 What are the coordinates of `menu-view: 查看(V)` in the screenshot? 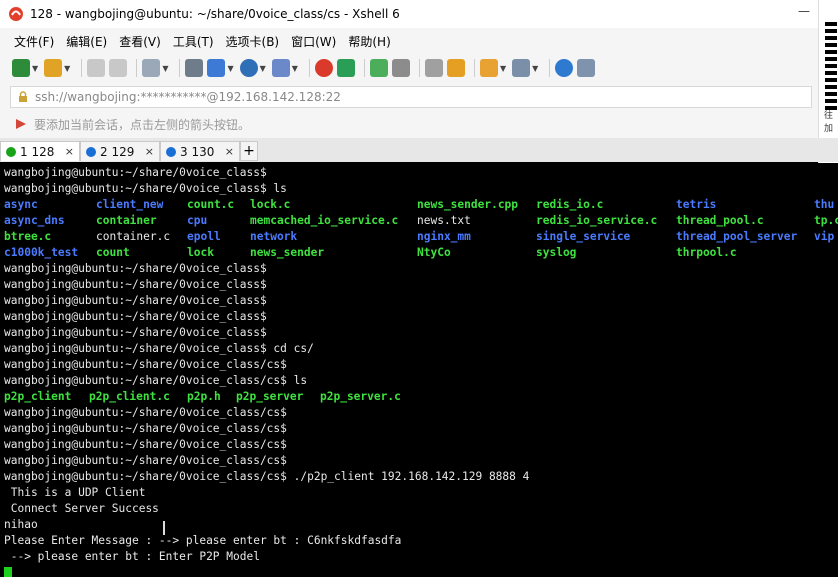 It's located at (140, 41).